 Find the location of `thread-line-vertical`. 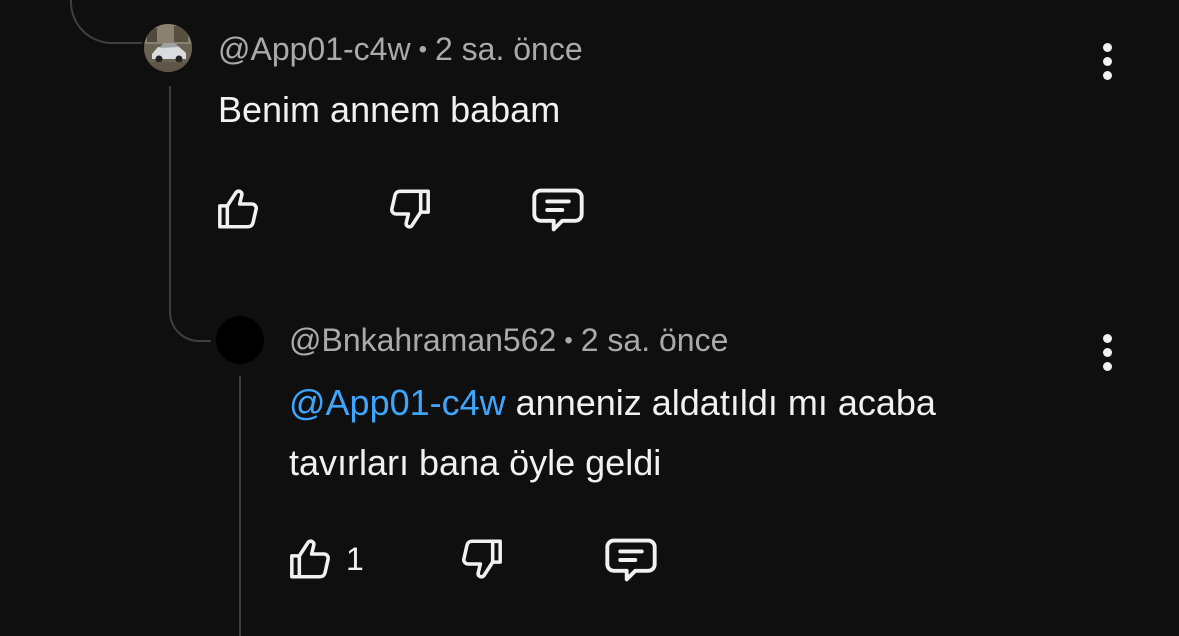

thread-line-vertical is located at coordinates (171, 191).